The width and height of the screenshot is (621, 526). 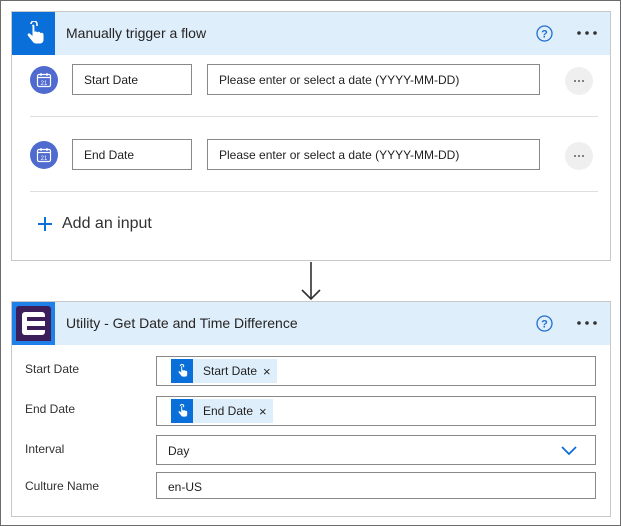 I want to click on token-label: End Date, so click(x=228, y=411).